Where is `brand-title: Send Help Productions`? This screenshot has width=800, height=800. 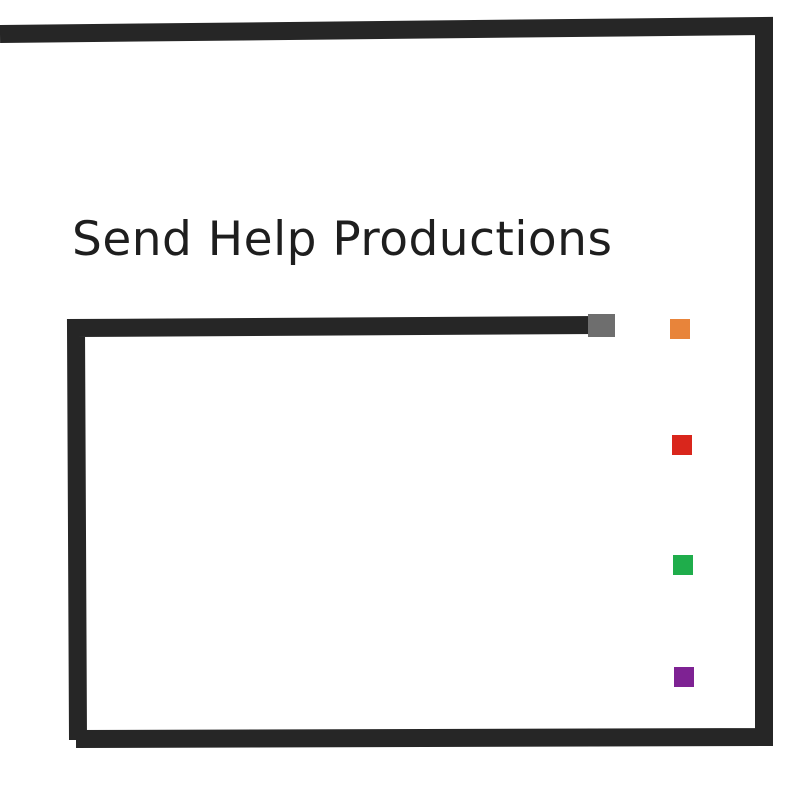 brand-title: Send Help Productions is located at coordinates (342, 239).